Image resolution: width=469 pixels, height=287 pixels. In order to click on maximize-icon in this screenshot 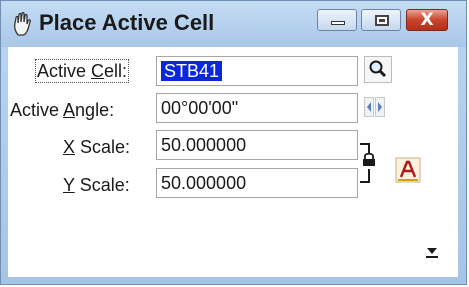, I will do `click(382, 20)`.